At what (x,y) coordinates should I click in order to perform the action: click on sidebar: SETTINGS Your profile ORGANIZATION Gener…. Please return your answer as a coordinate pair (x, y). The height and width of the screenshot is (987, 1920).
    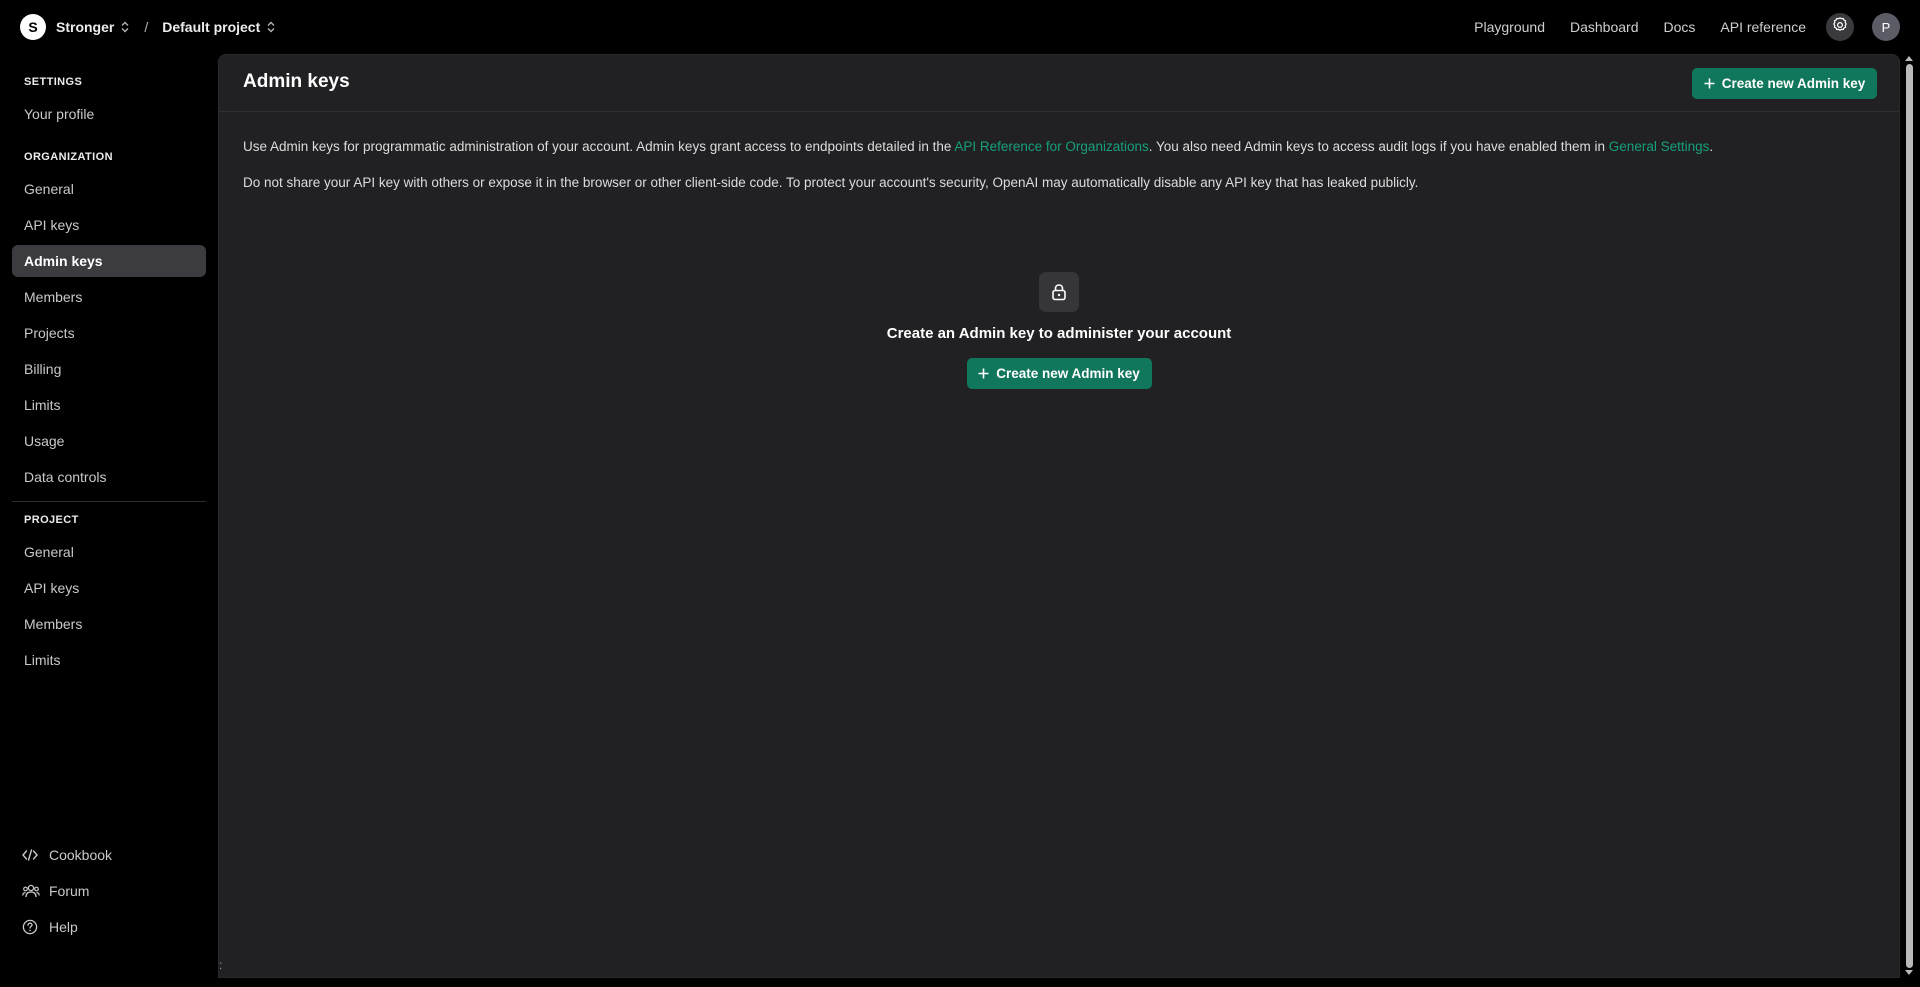
    Looking at the image, I should click on (109, 520).